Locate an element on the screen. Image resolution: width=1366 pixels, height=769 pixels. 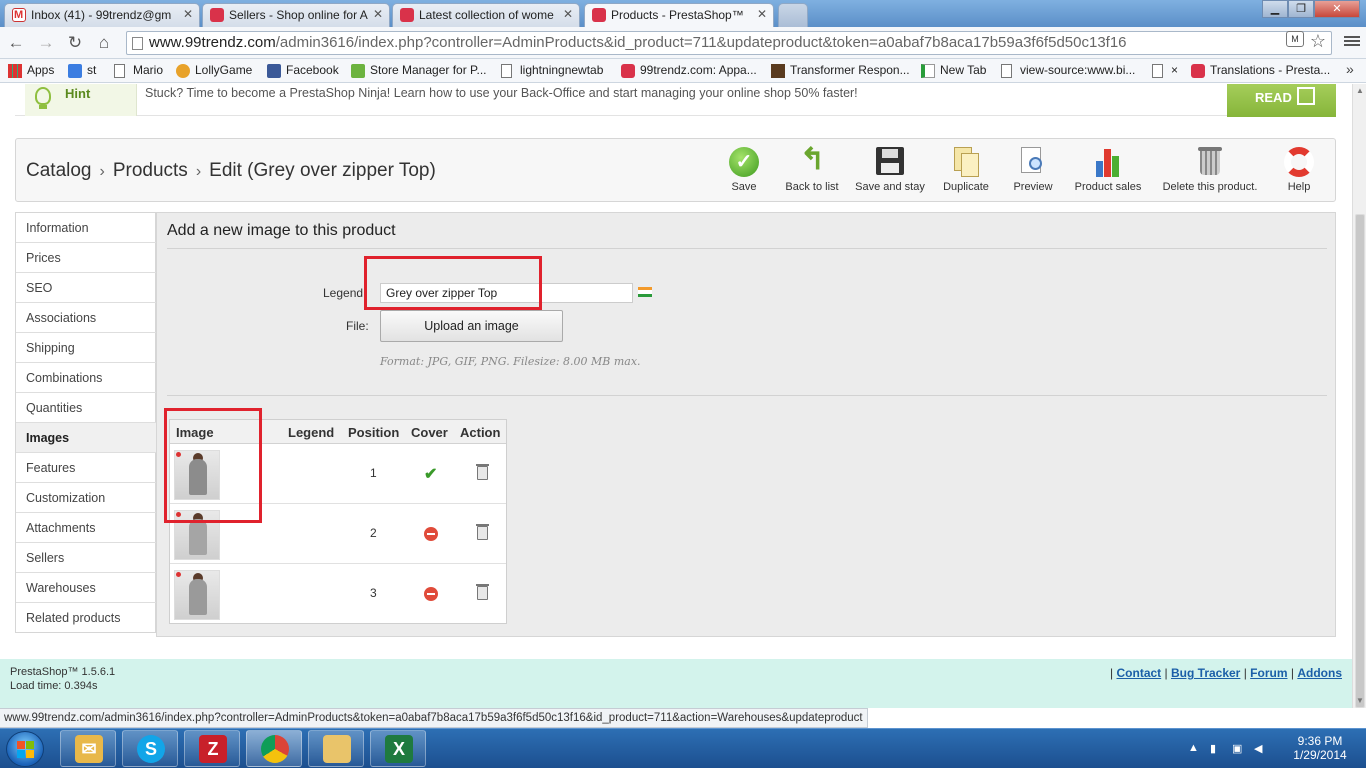
extension-icon: M is located at coordinates (1295, 39).